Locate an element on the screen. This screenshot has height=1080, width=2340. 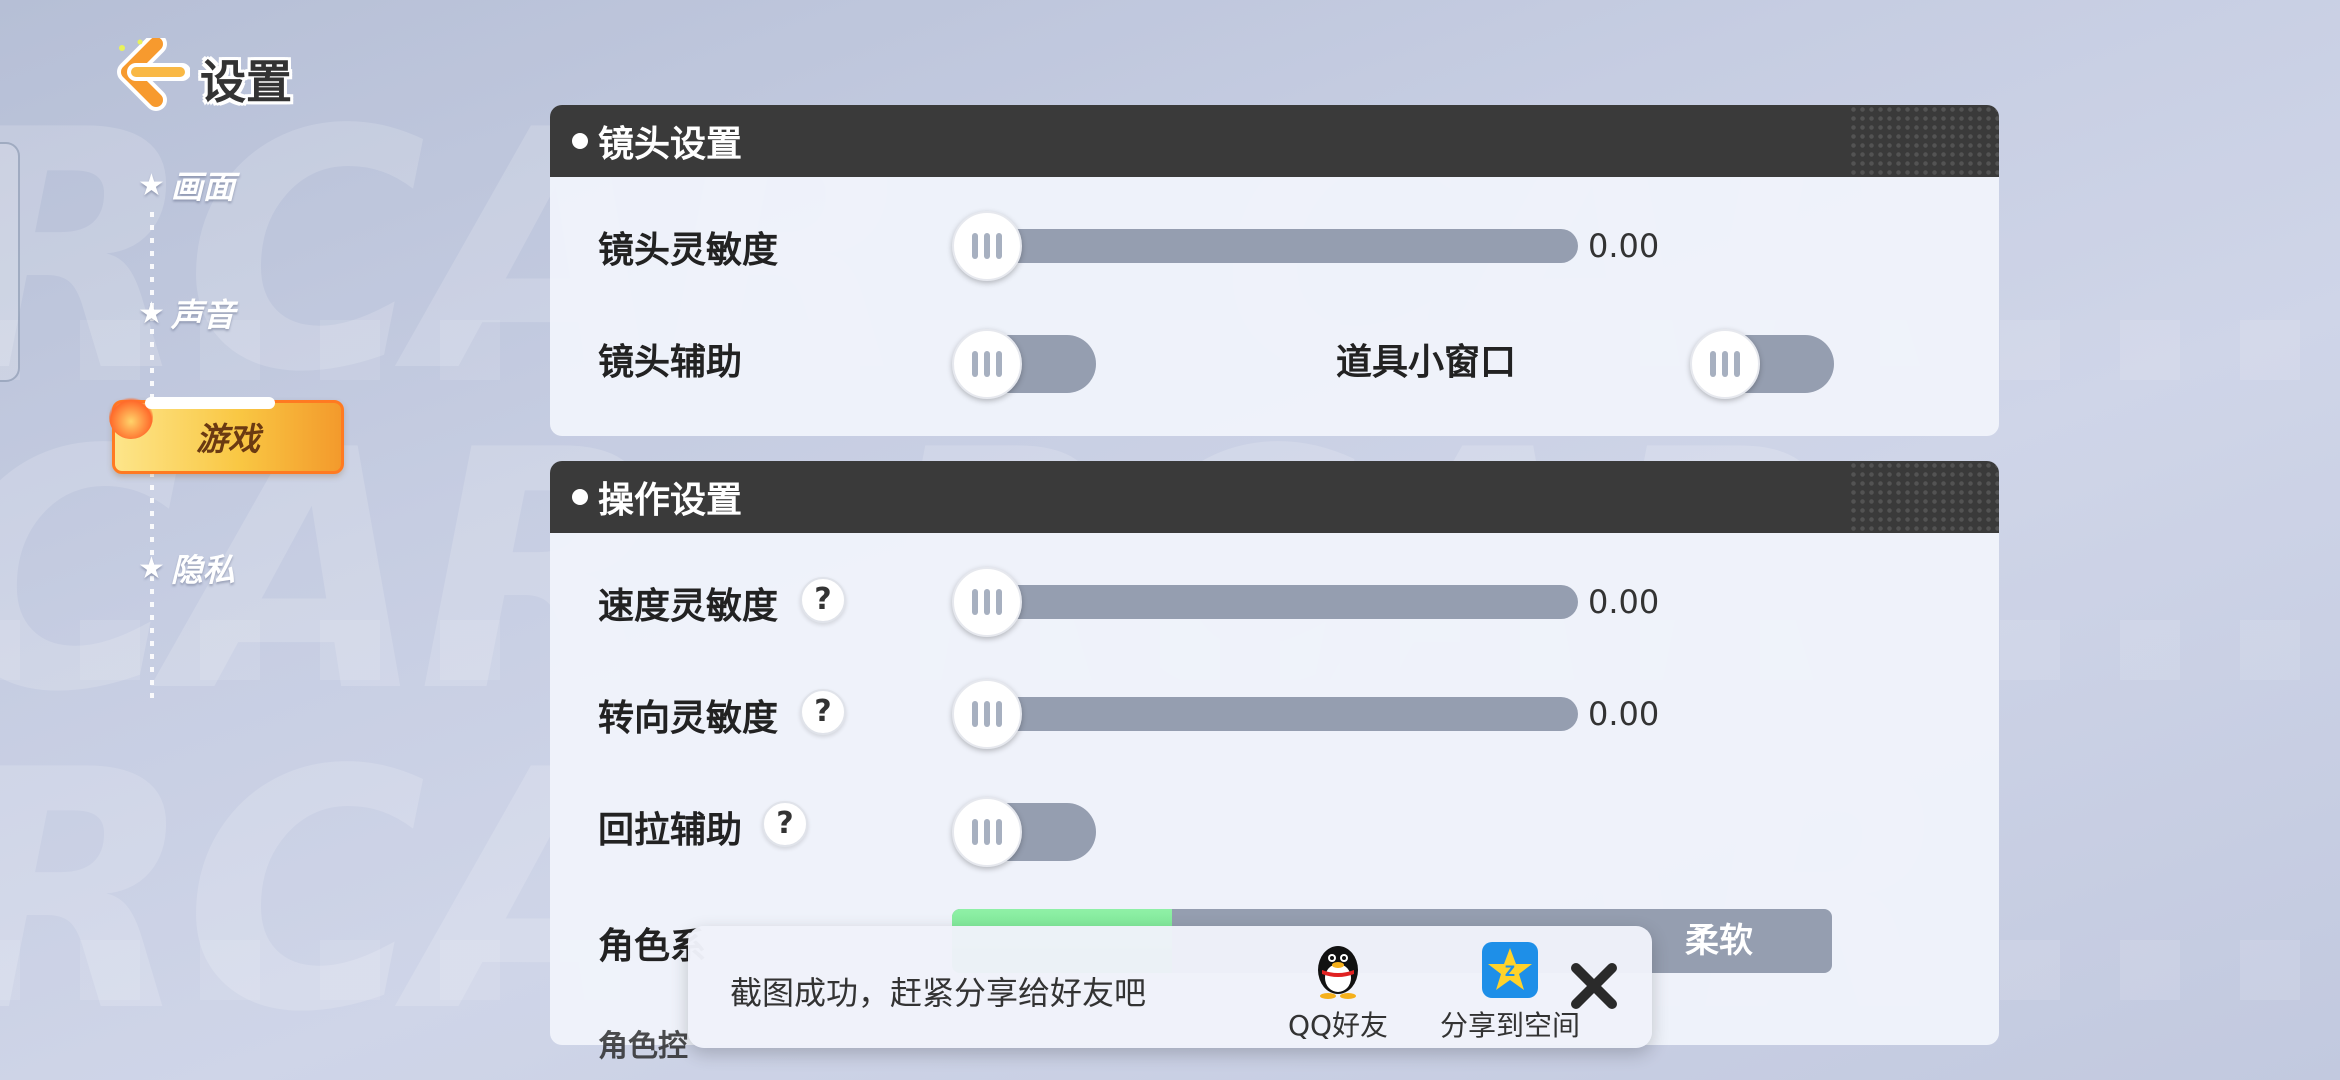
qq-penguin-icon is located at coordinates (1338, 970).